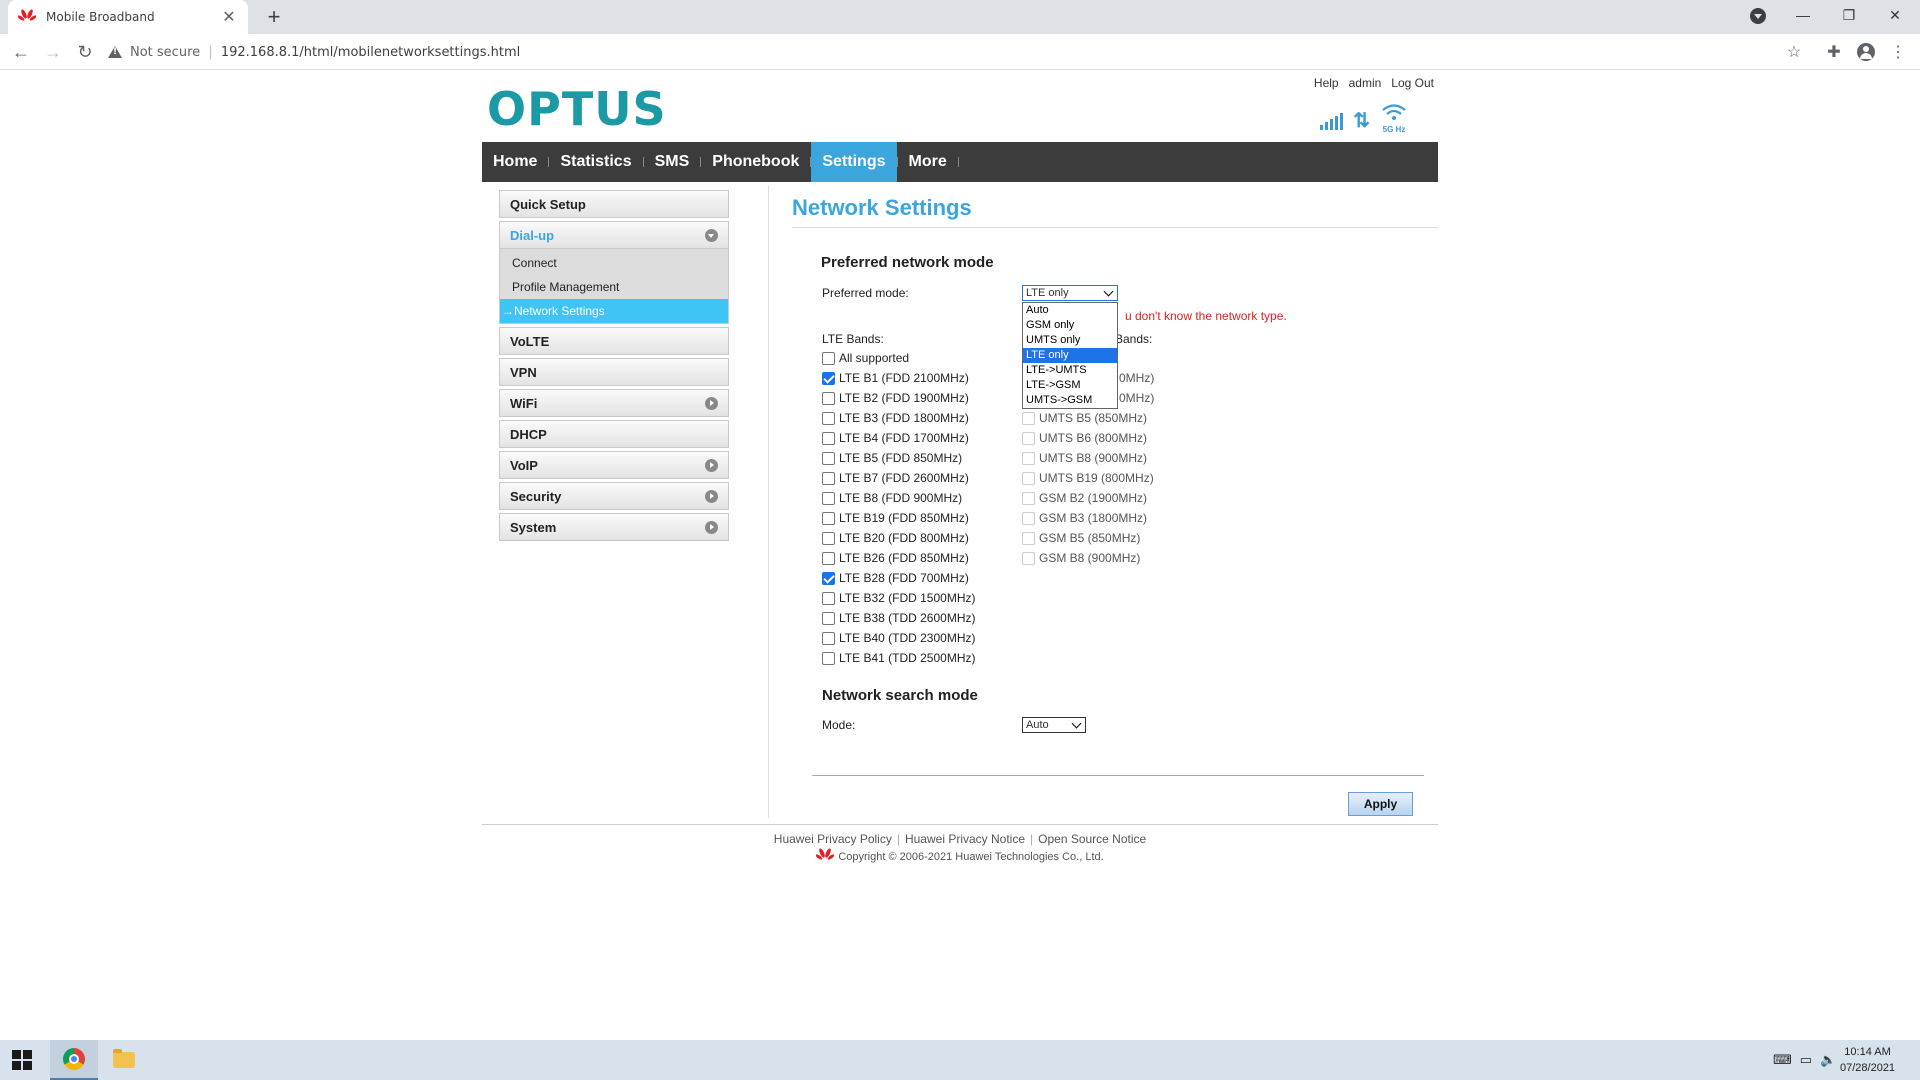 The width and height of the screenshot is (1920, 1080). Describe the element at coordinates (895, 538) in the screenshot. I see `lte-band-row: LTE B20 (FDD 800MHz)` at that location.